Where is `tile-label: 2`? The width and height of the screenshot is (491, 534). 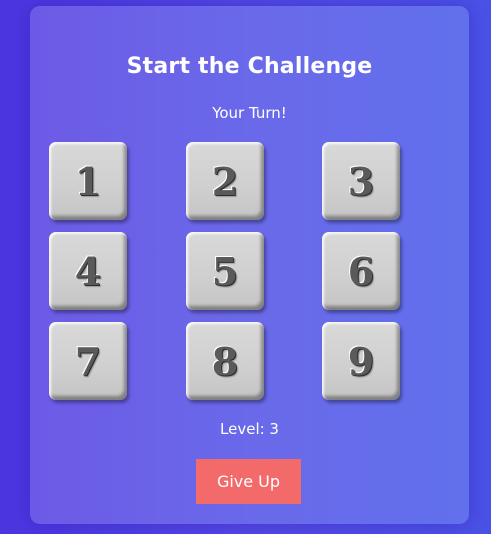
tile-label: 2 is located at coordinates (225, 181).